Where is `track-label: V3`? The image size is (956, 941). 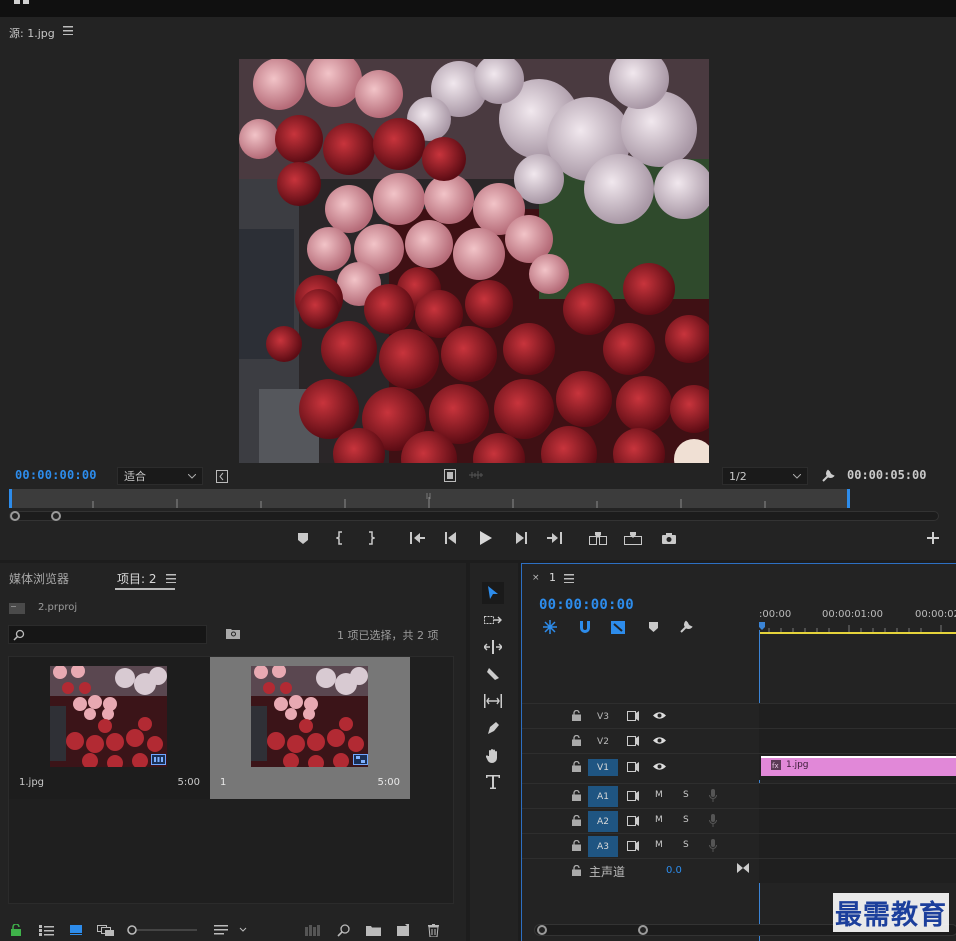
track-label: V3 is located at coordinates (603, 716).